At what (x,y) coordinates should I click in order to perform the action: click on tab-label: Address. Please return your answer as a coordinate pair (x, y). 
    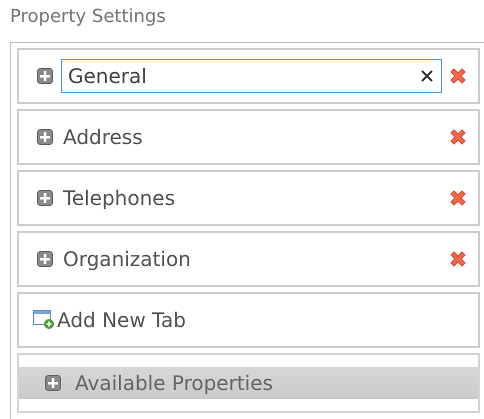
    Looking at the image, I should click on (255, 137).